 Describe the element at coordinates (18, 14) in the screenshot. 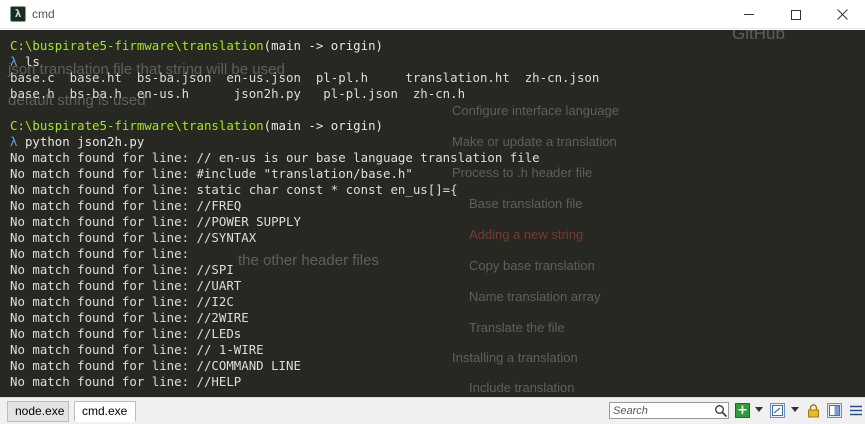

I see `cmder-app-icon: λ` at that location.